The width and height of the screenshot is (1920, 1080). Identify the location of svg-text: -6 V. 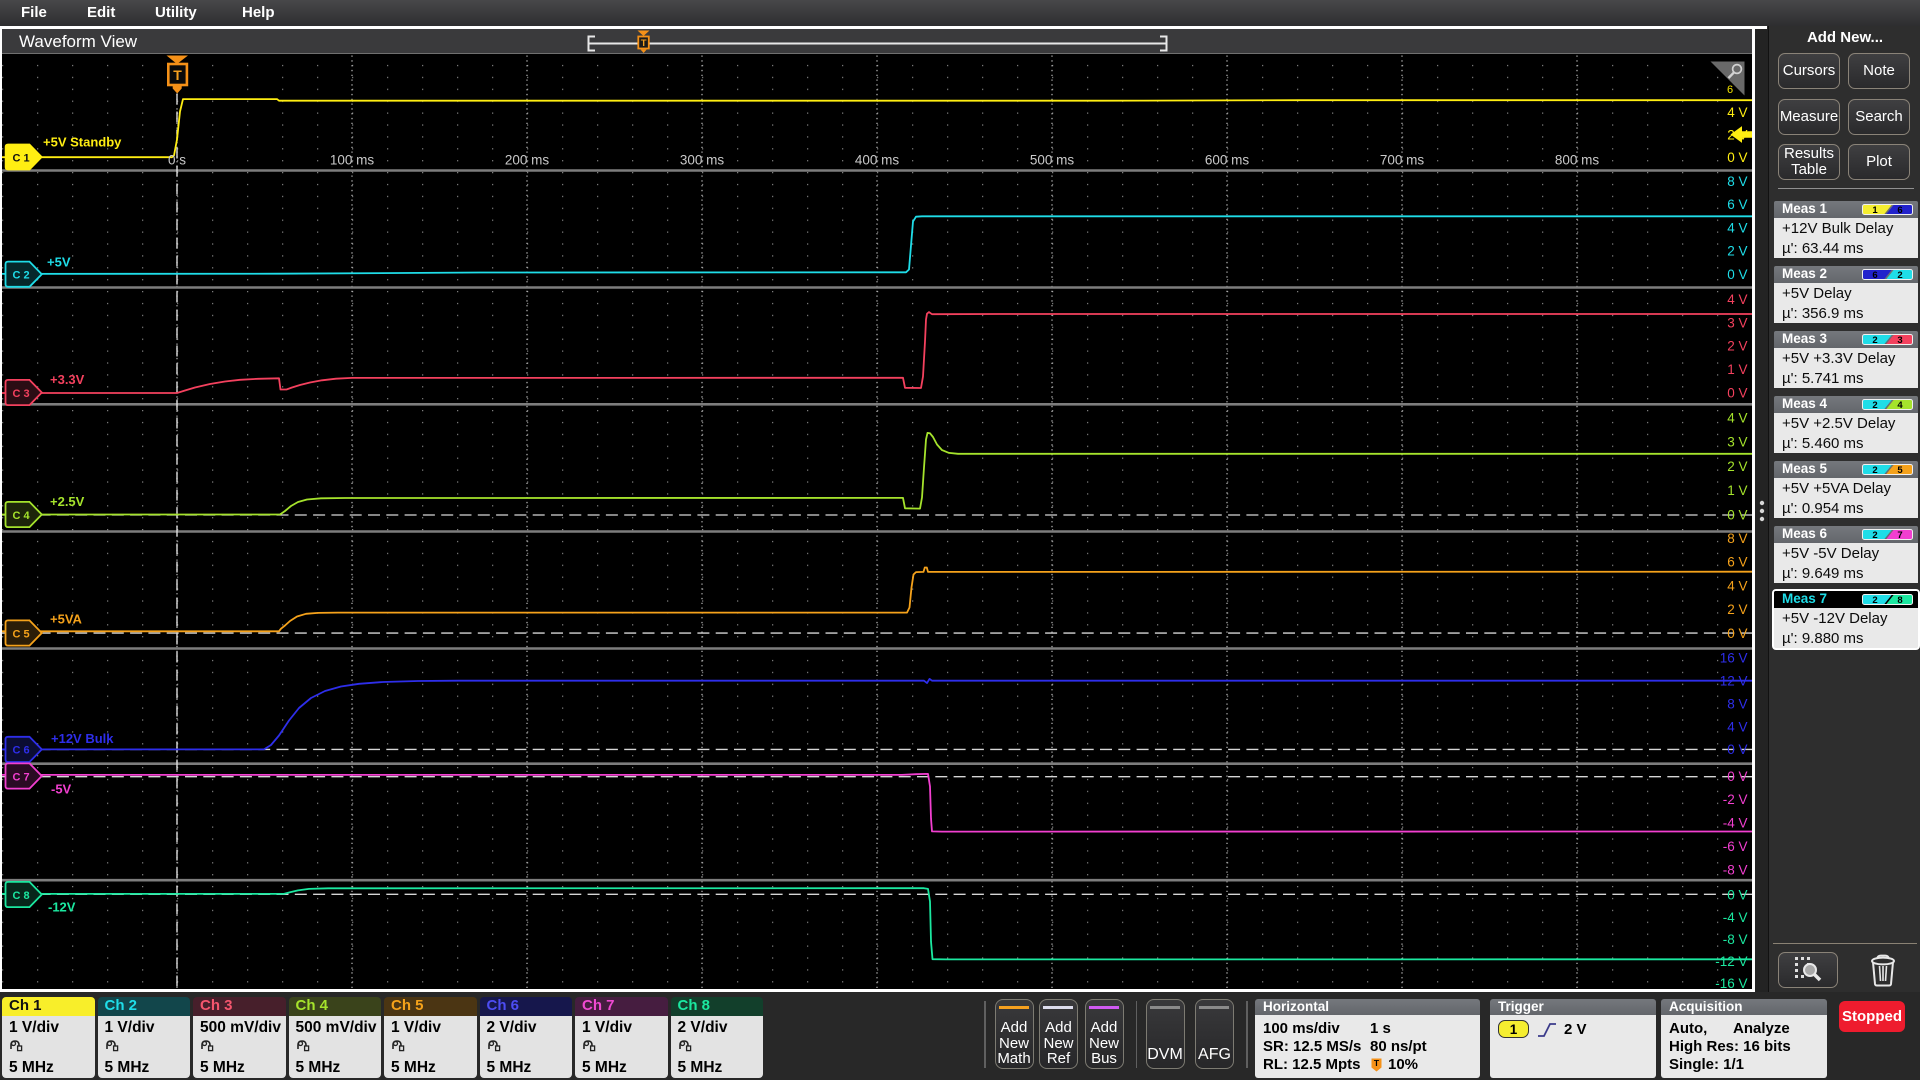
(1735, 846).